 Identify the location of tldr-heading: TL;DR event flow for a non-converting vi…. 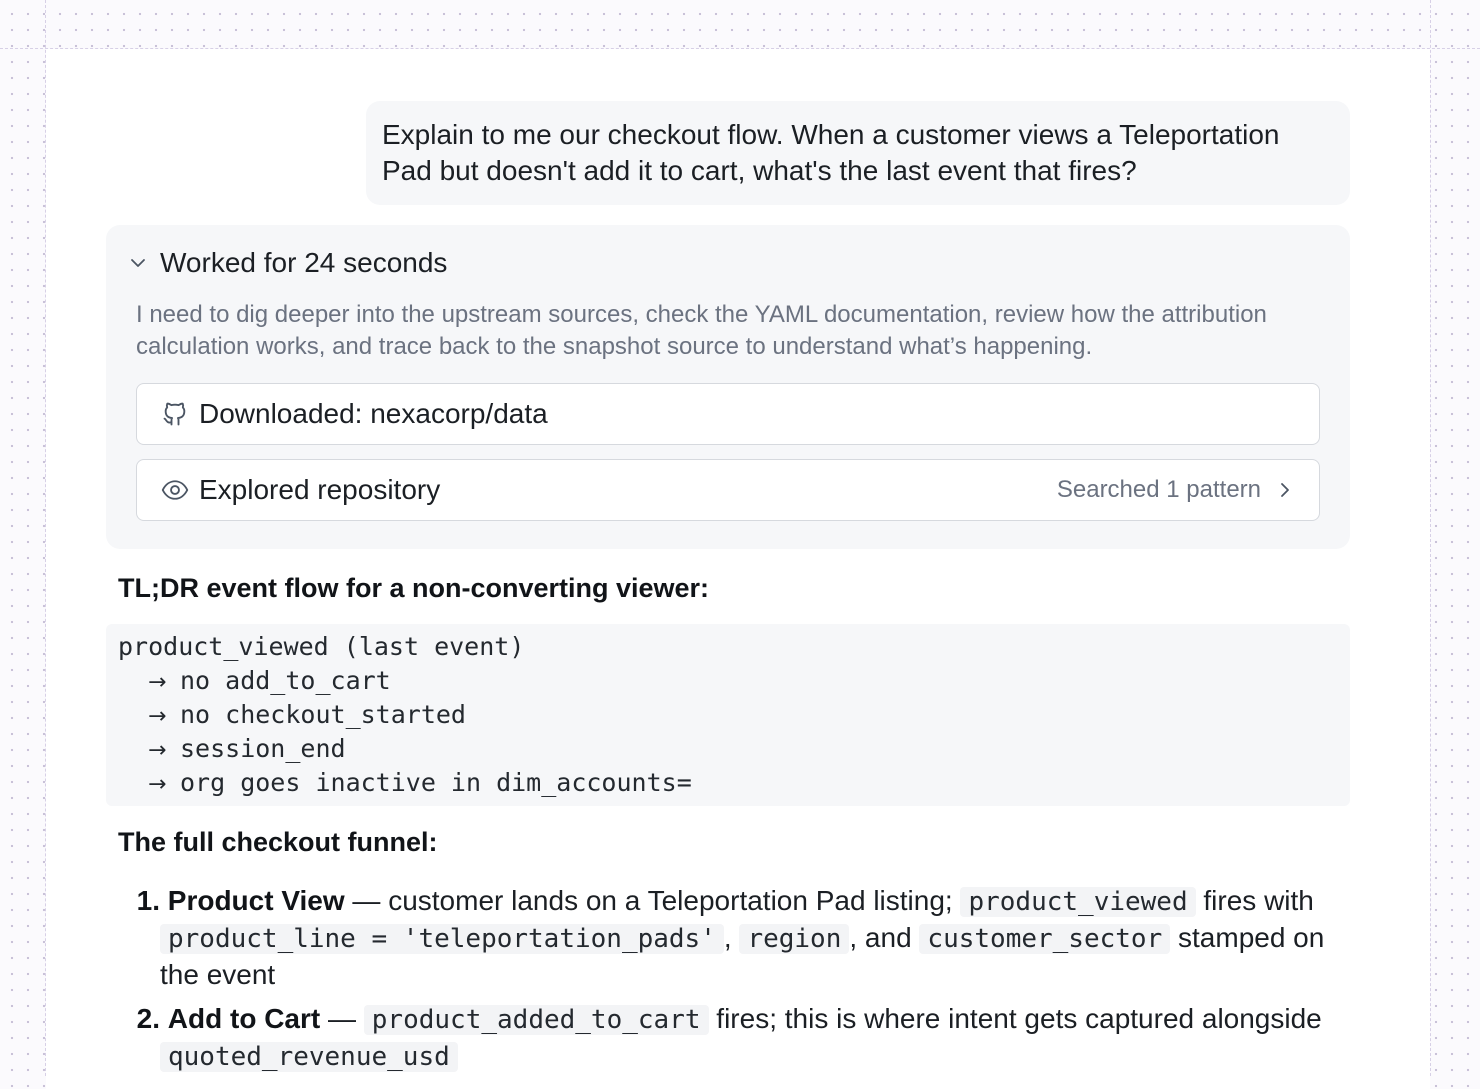
(414, 588).